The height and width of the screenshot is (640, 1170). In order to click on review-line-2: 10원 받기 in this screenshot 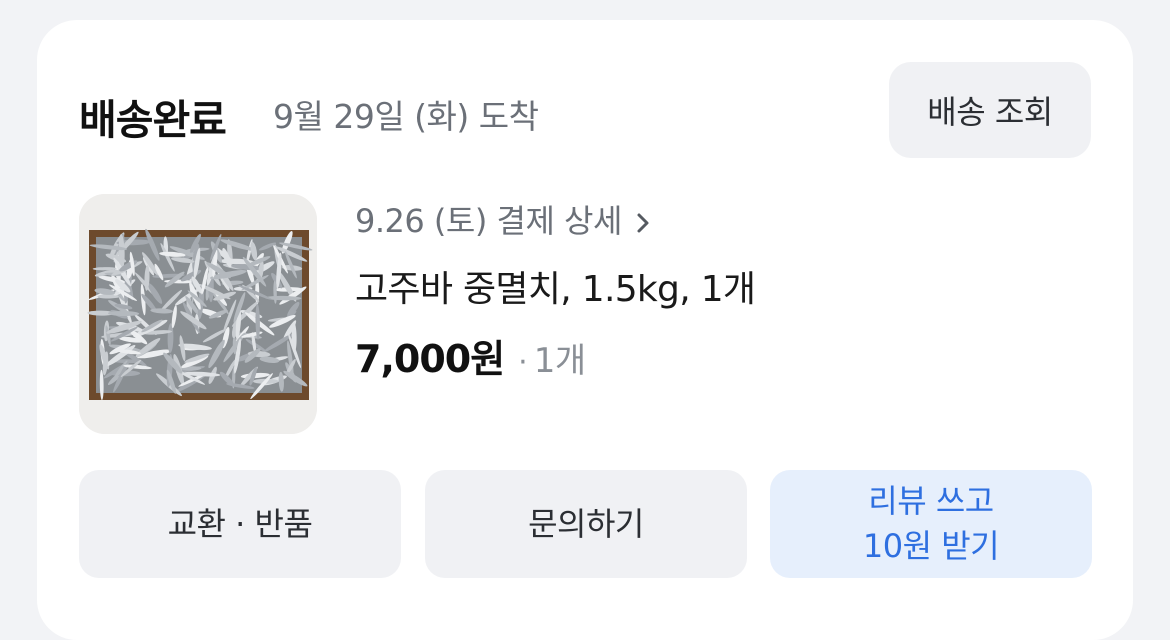, I will do `click(931, 546)`.